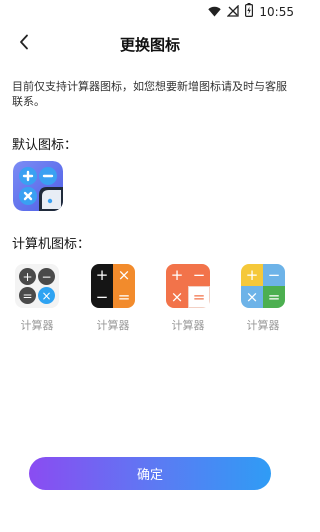 The height and width of the screenshot is (532, 320). Describe the element at coordinates (113, 286) in the screenshot. I see `calculator-black-orange-icon: + × − =` at that location.